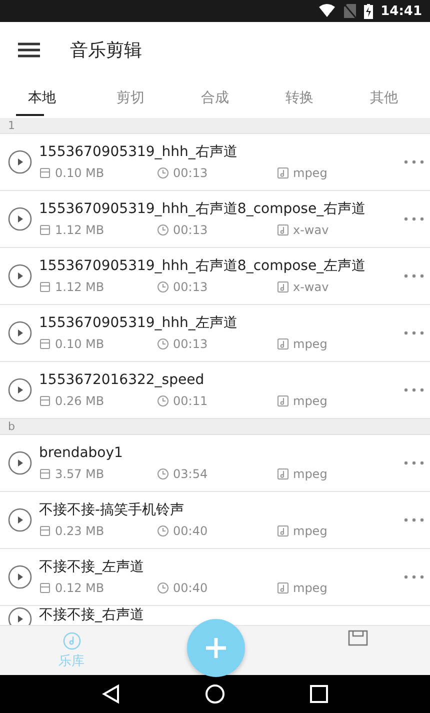  Describe the element at coordinates (92, 567) in the screenshot. I see `file-name: 不接不接_左声道` at that location.